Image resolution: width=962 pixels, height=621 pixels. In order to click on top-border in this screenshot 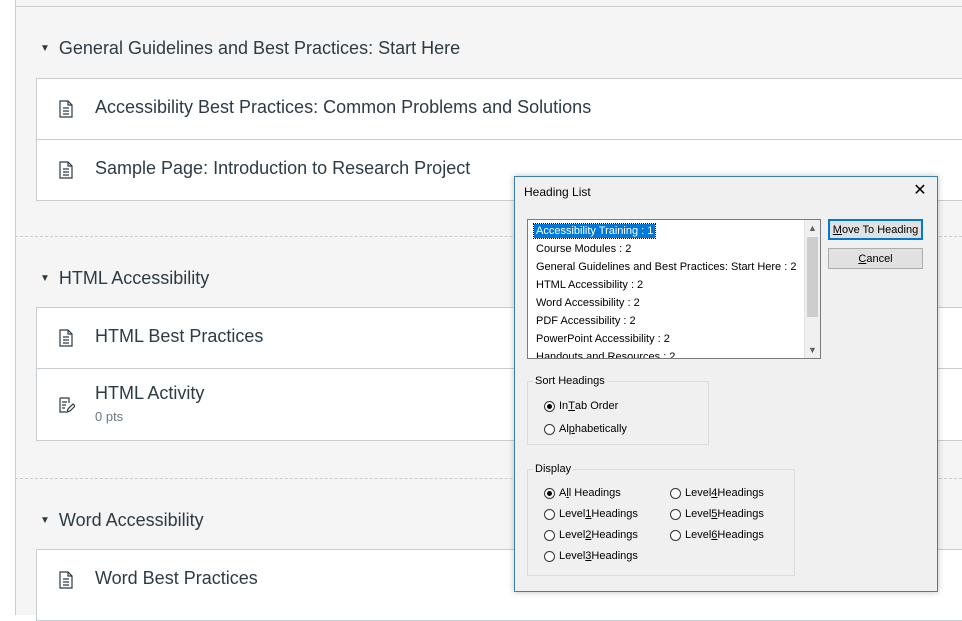, I will do `click(488, 6)`.